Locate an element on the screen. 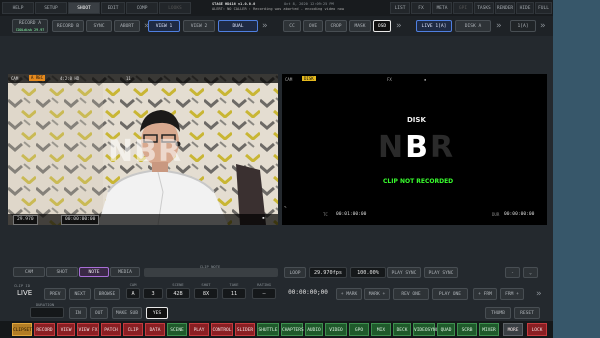 This screenshot has height=338, width=600. bottom-tab-chapters: CHAPTERS is located at coordinates (292, 329).